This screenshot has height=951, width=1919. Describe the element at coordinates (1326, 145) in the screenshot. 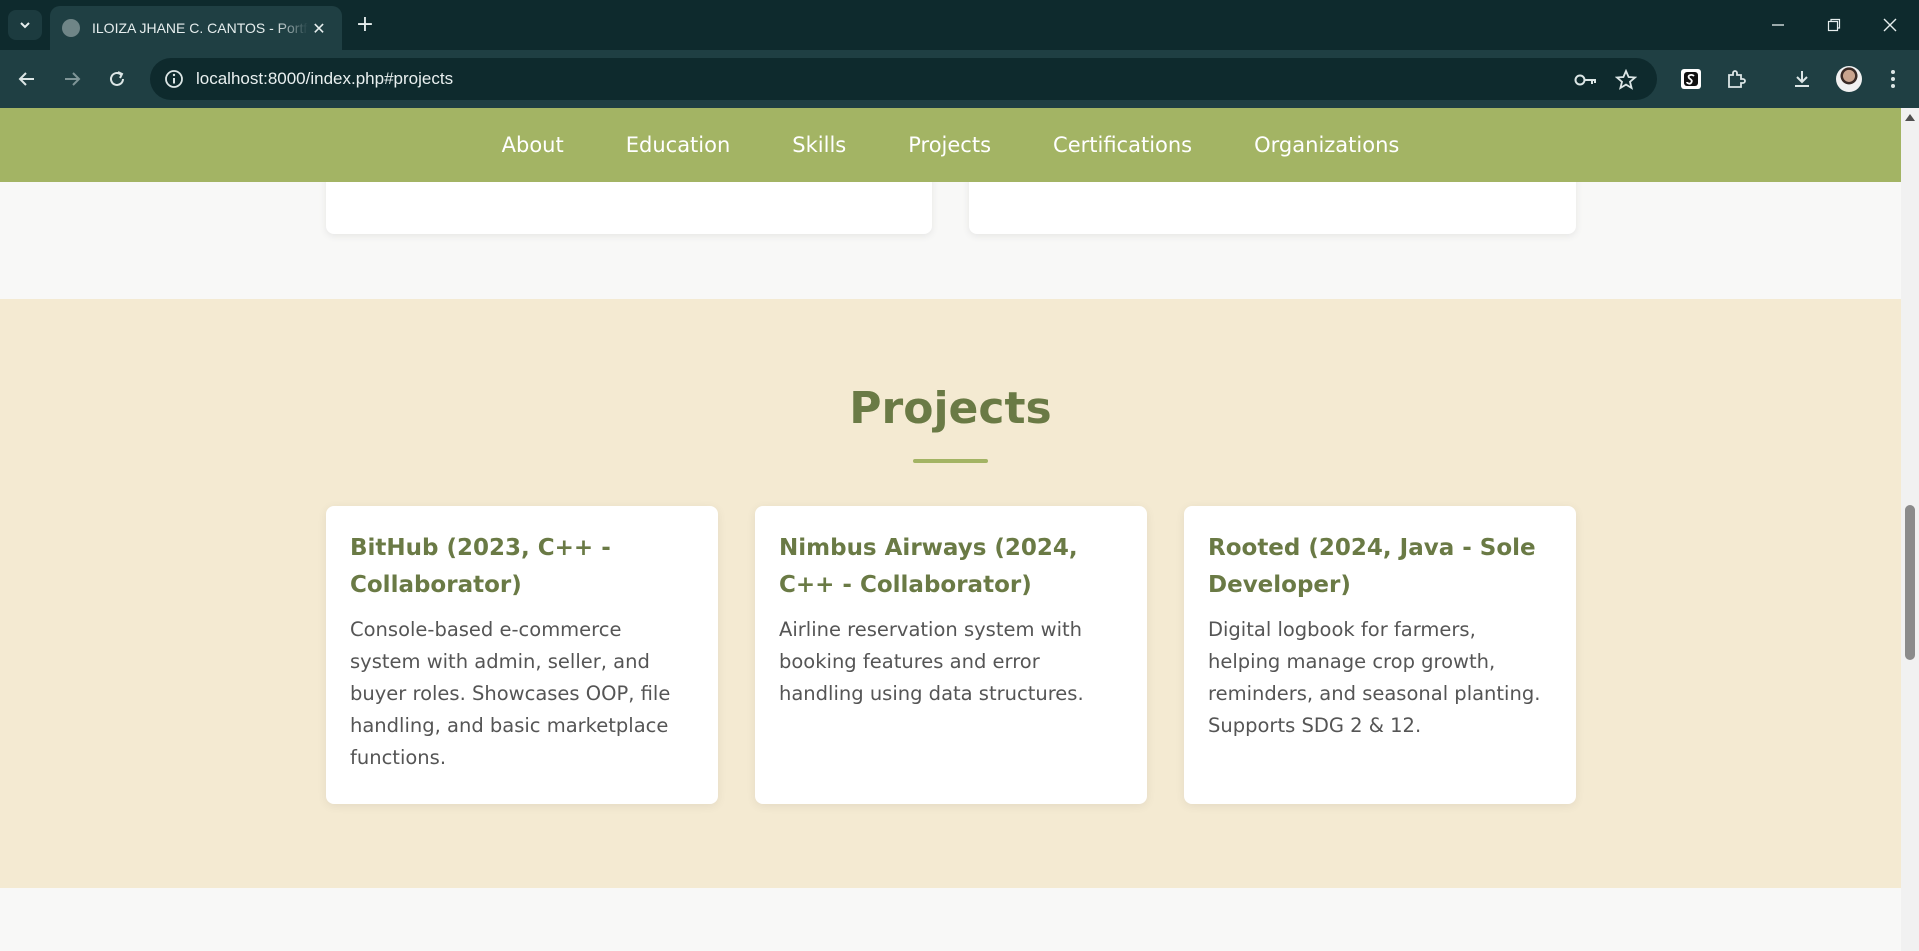

I see `nav-link-organizations: Organizations` at that location.